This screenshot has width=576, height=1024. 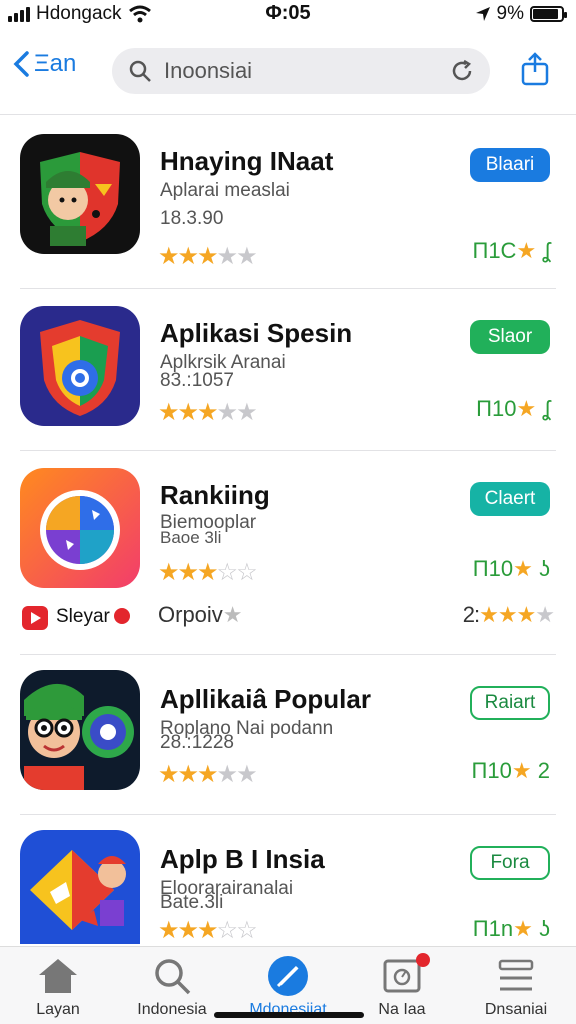 I want to click on promo-right-text: 2:, so click(x=471, y=614).